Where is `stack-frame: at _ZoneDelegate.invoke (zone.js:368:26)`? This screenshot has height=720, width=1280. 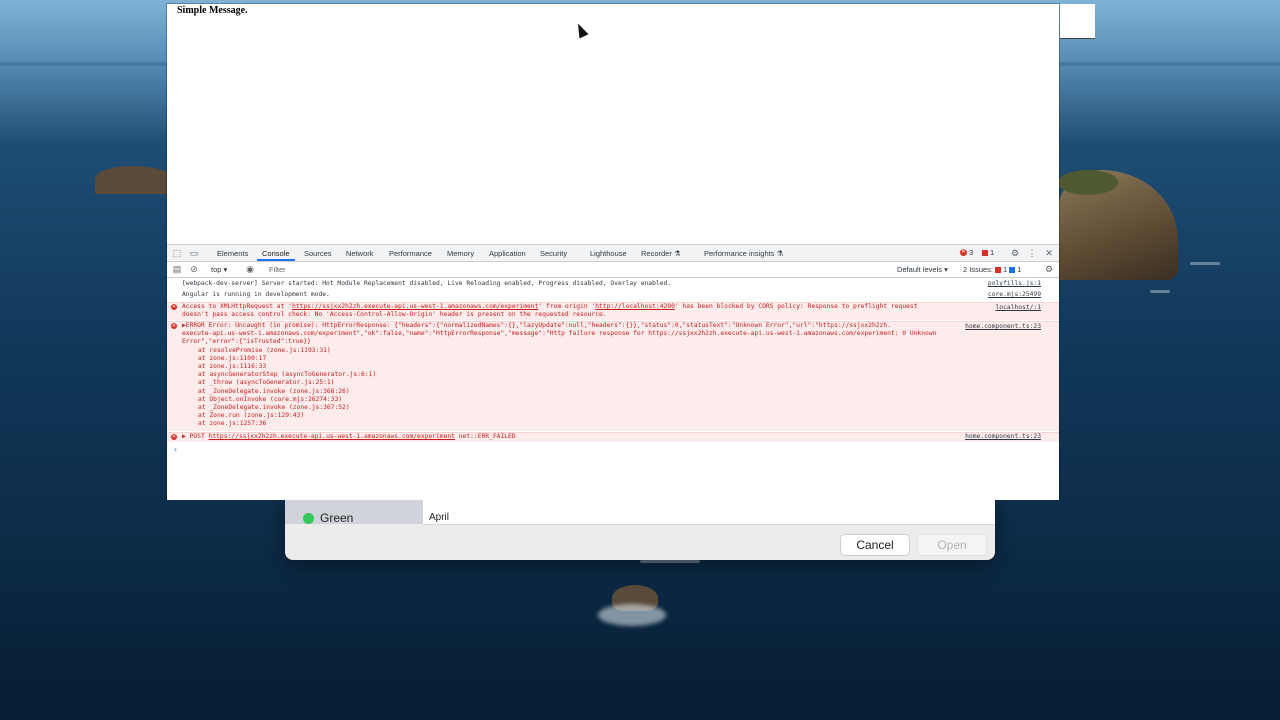
stack-frame: at _ZoneDelegate.invoke (zone.js:368:26) is located at coordinates (274, 391).